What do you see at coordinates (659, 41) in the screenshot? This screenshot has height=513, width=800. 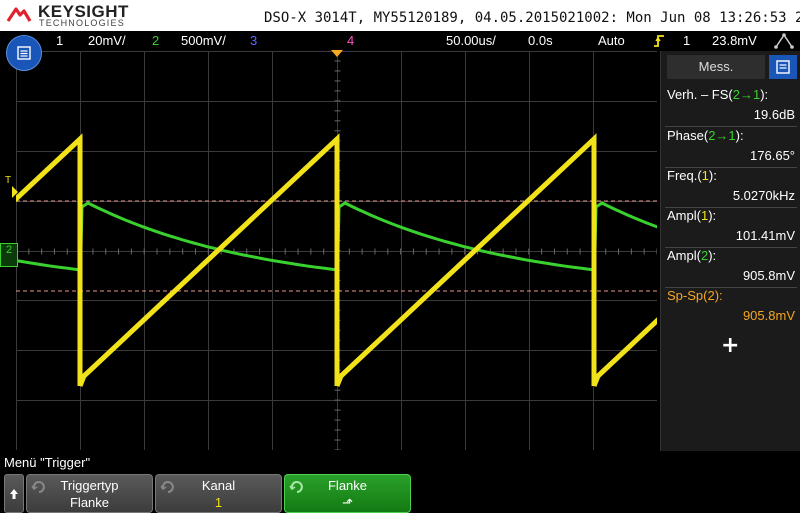 I see `trigger-slope-icon` at bounding box center [659, 41].